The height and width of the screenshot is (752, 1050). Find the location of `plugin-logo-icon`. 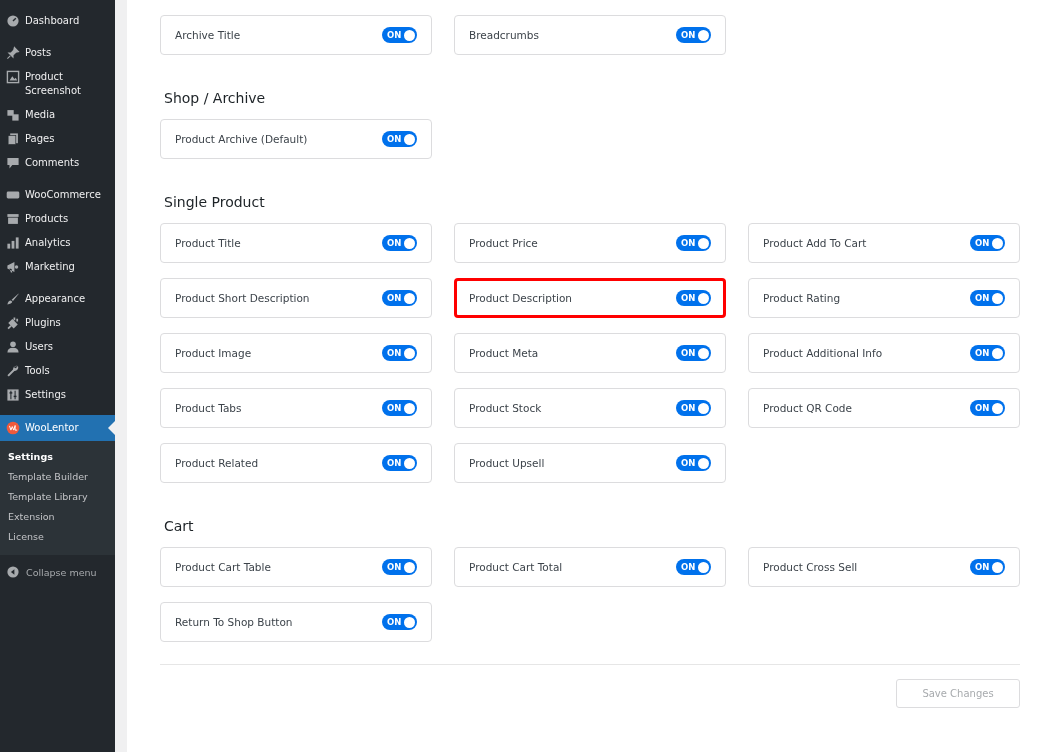

plugin-logo-icon is located at coordinates (13, 428).